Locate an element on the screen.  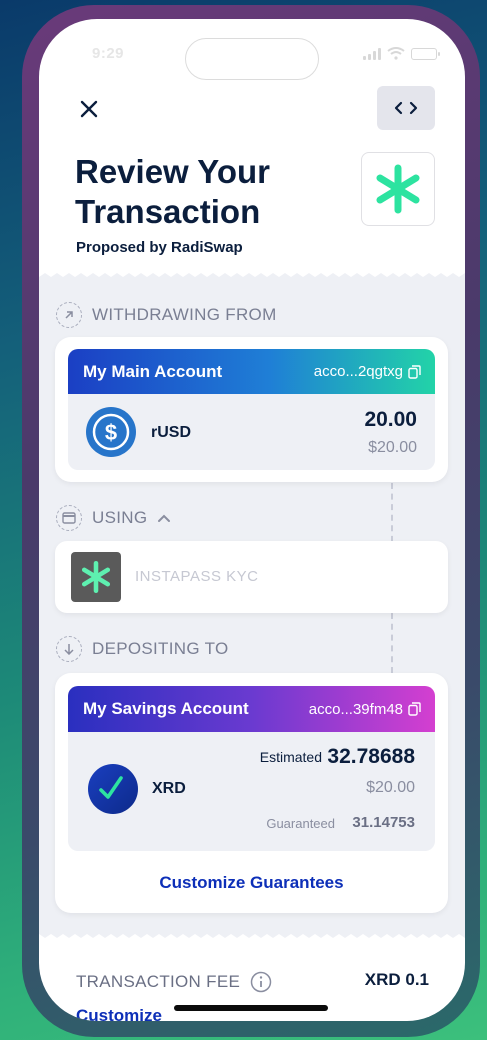
transaction-fee-value: XRD 0.1 is located at coordinates (396, 979).